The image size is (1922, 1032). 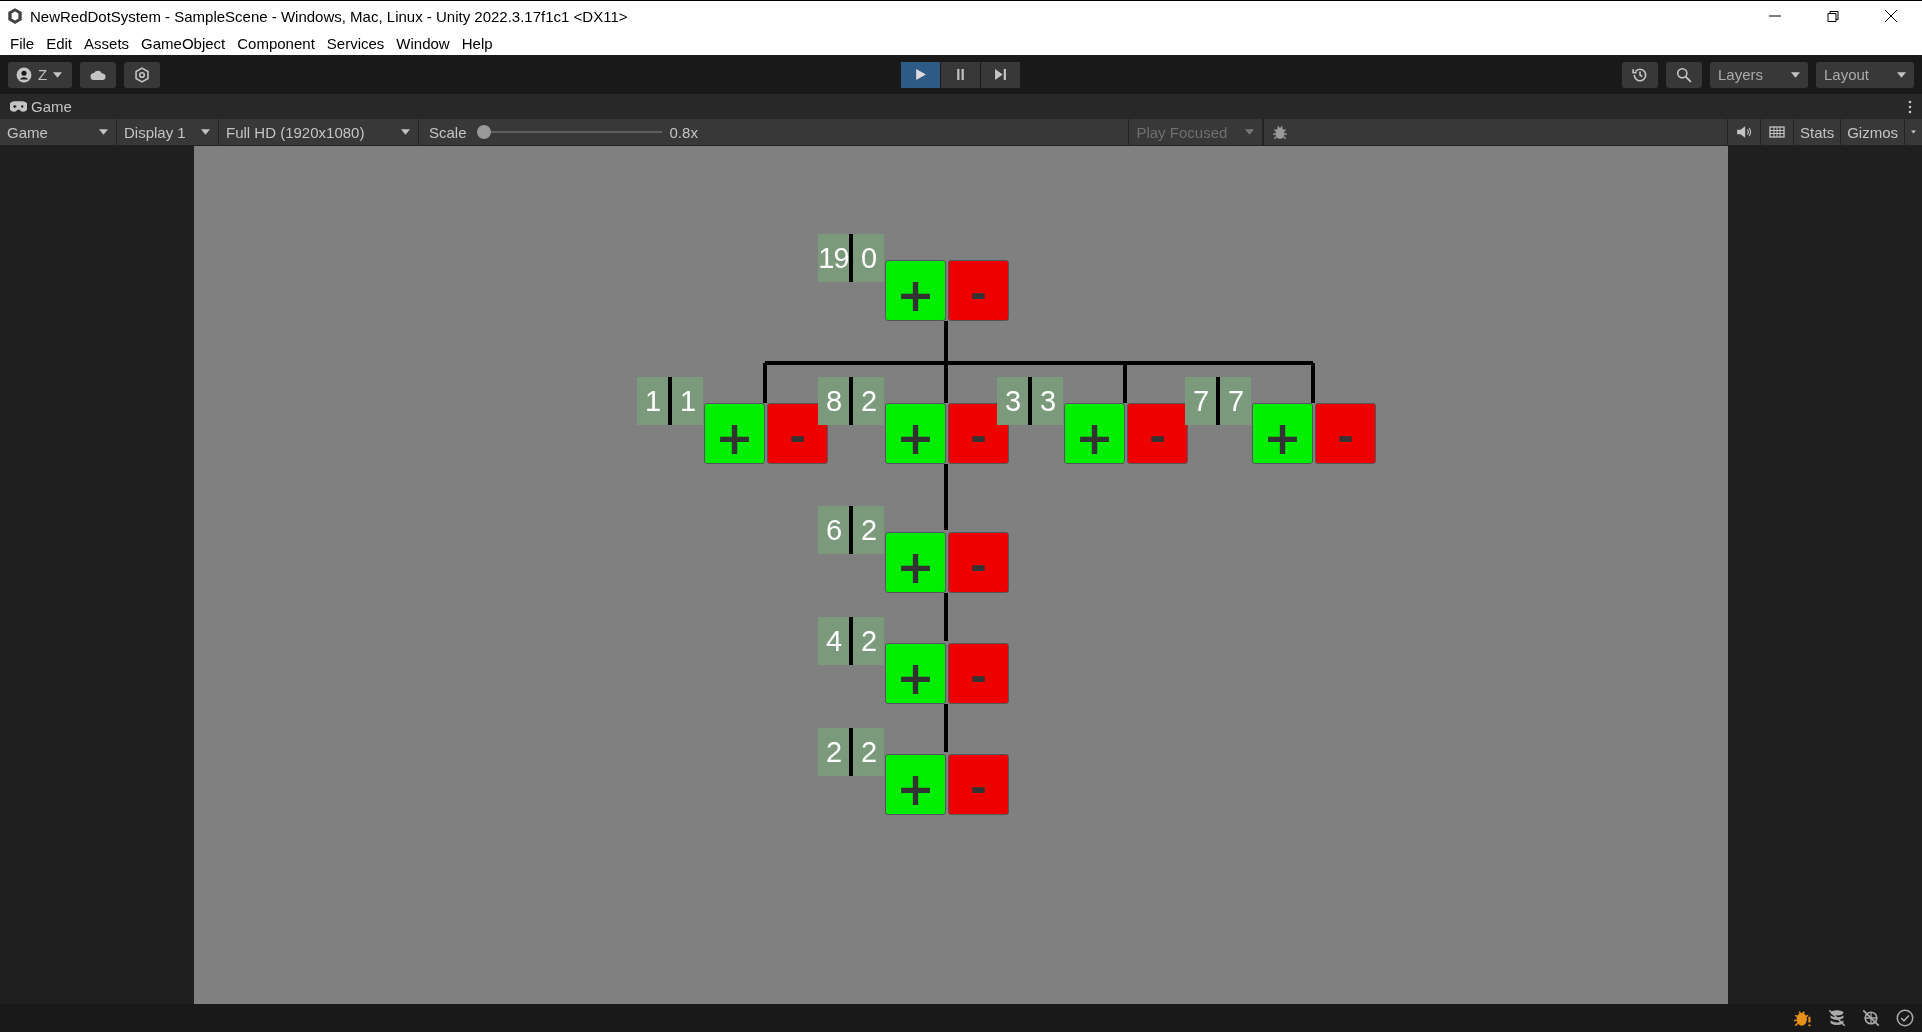 I want to click on bug-icon, so click(x=1280, y=132).